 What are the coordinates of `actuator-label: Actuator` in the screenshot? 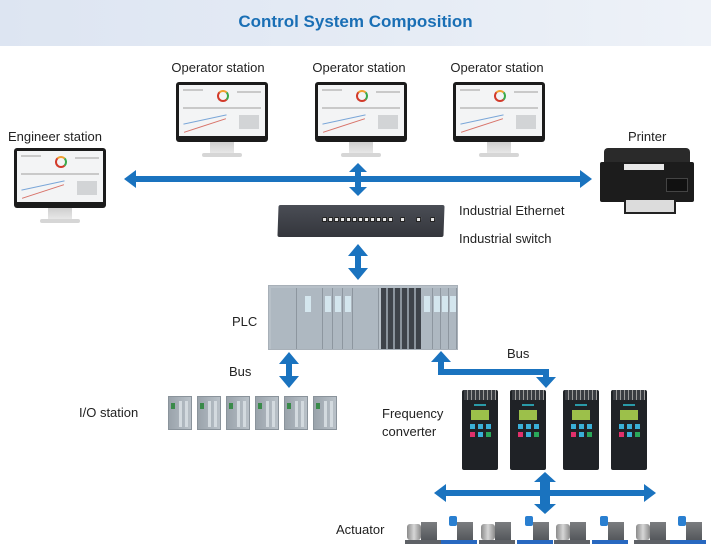 It's located at (360, 529).